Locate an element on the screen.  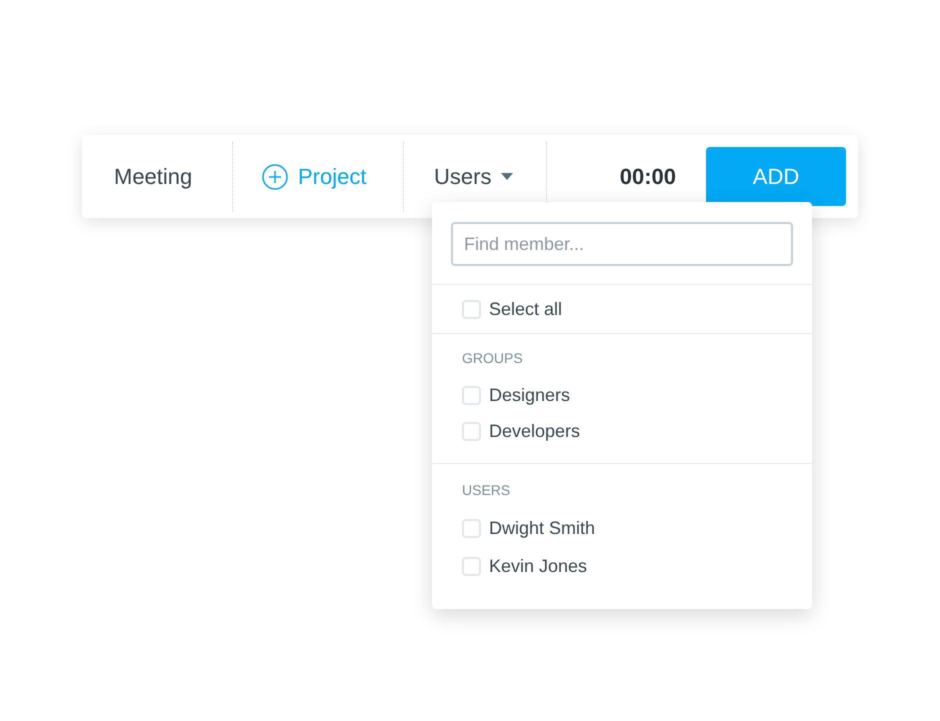
checkbox-option: Developers is located at coordinates (622, 431).